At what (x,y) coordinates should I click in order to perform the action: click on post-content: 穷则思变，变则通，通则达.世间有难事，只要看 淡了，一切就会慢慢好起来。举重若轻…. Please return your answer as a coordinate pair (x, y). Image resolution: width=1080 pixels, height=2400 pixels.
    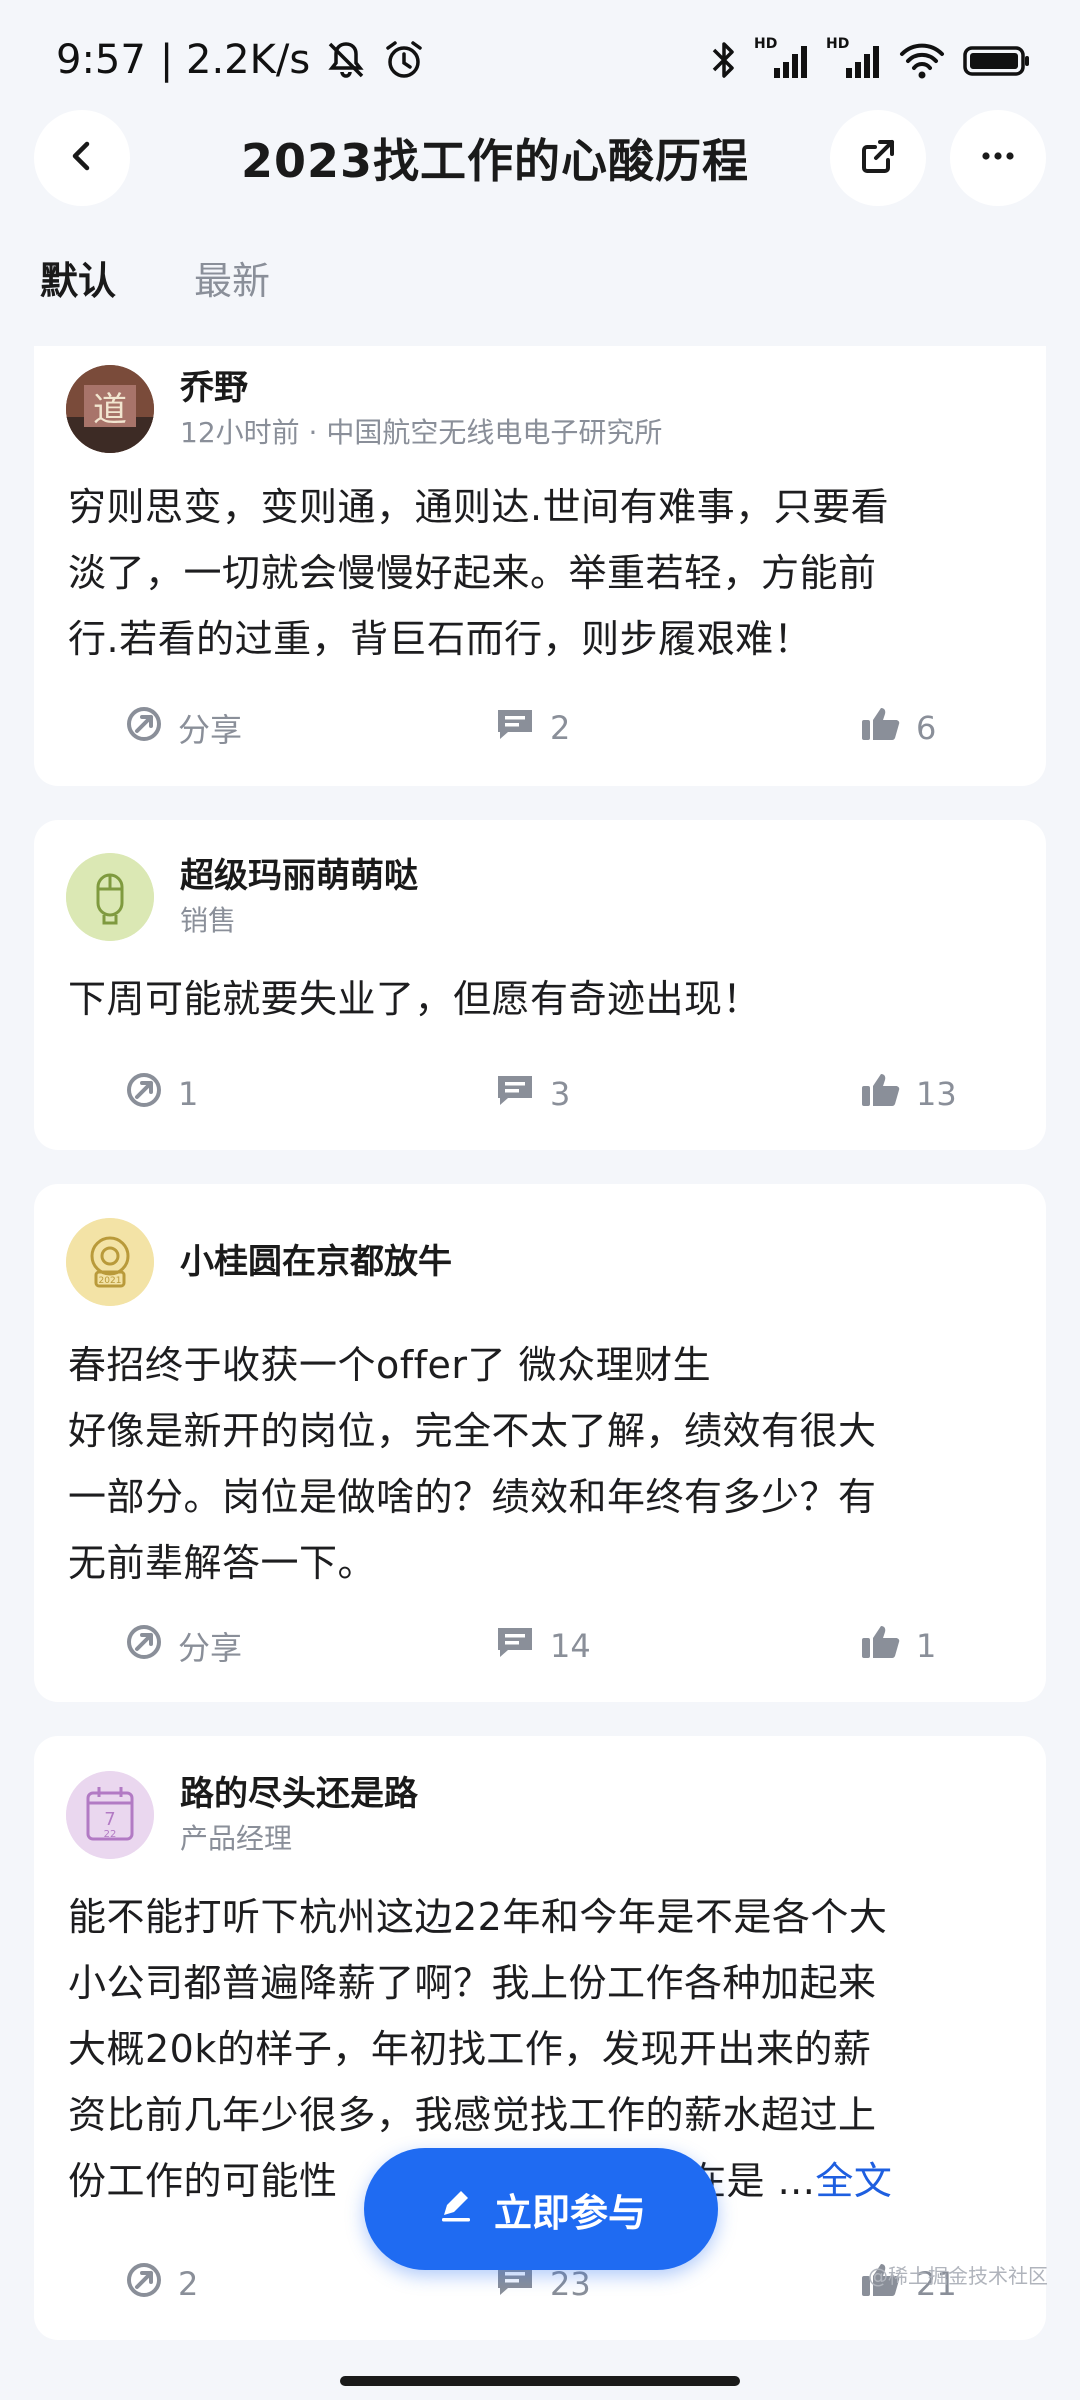
    Looking at the image, I should click on (537, 573).